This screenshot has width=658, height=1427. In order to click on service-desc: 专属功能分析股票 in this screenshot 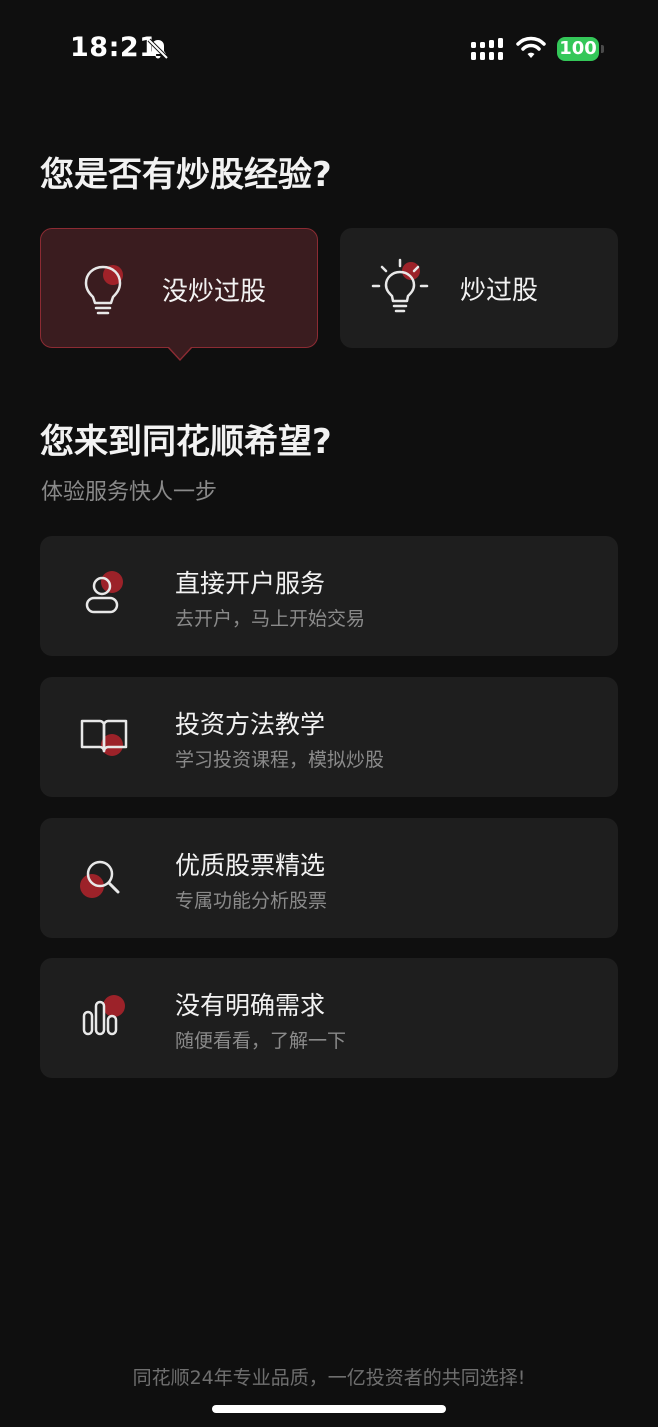, I will do `click(251, 901)`.